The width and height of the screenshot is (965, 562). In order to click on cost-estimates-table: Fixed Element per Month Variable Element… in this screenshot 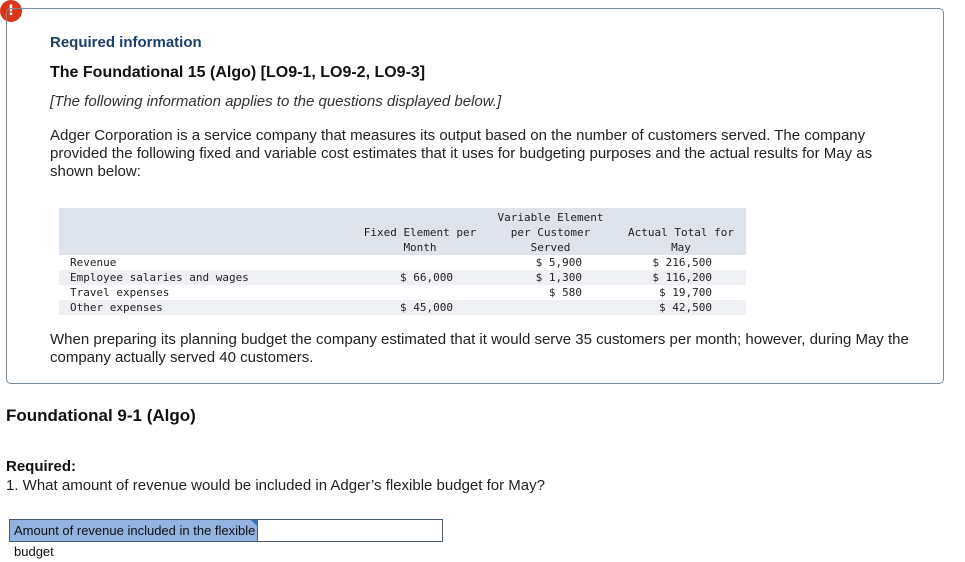, I will do `click(402, 261)`.